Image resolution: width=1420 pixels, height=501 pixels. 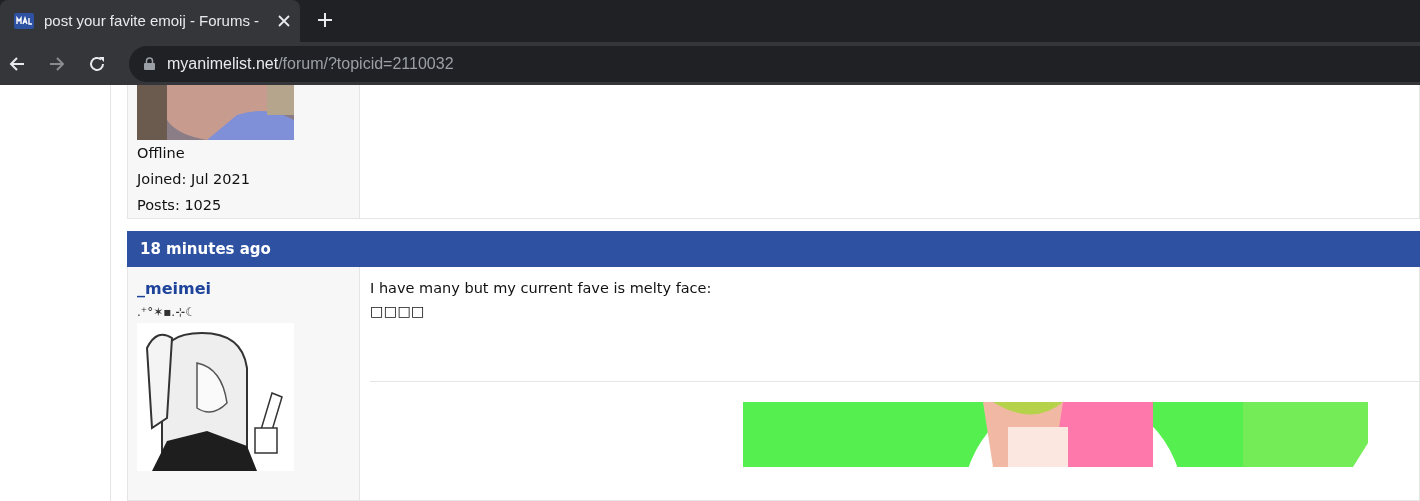 I want to click on site-logo-icon, so click(x=24, y=21).